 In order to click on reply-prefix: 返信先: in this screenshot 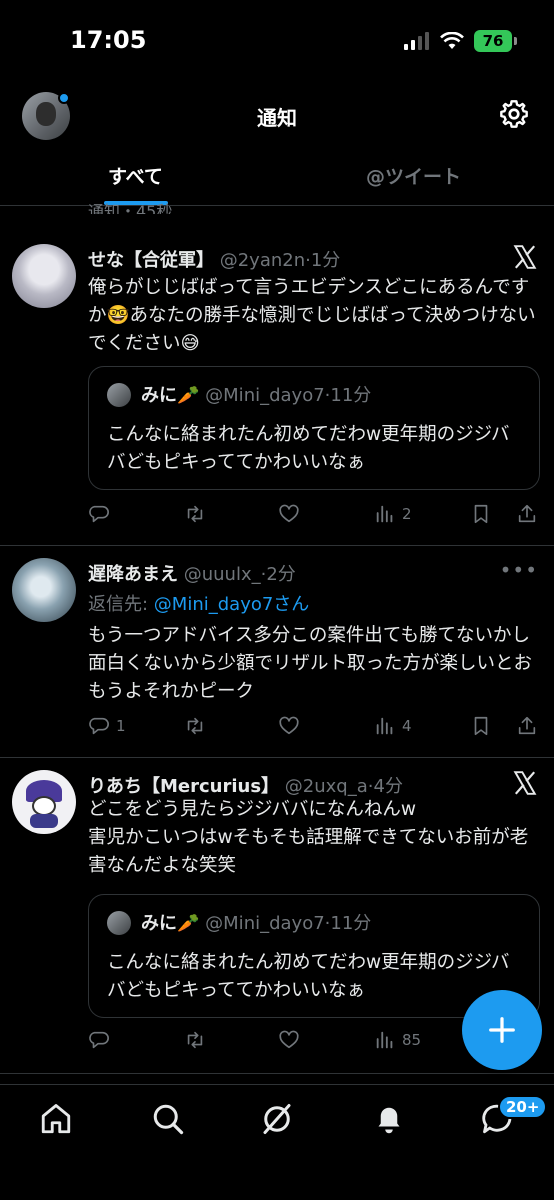, I will do `click(121, 604)`.